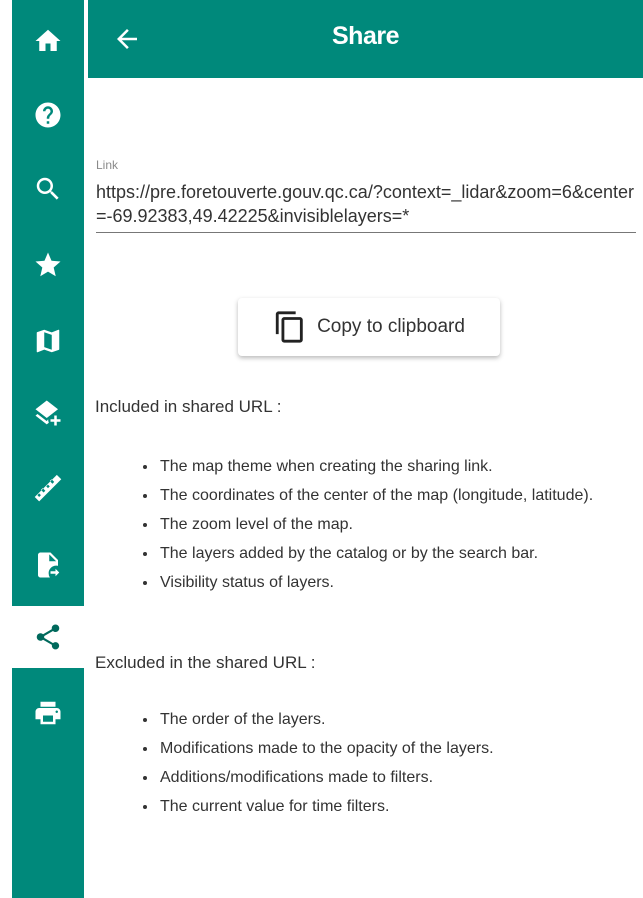 The width and height of the screenshot is (643, 898). I want to click on home-icon, so click(48, 40).